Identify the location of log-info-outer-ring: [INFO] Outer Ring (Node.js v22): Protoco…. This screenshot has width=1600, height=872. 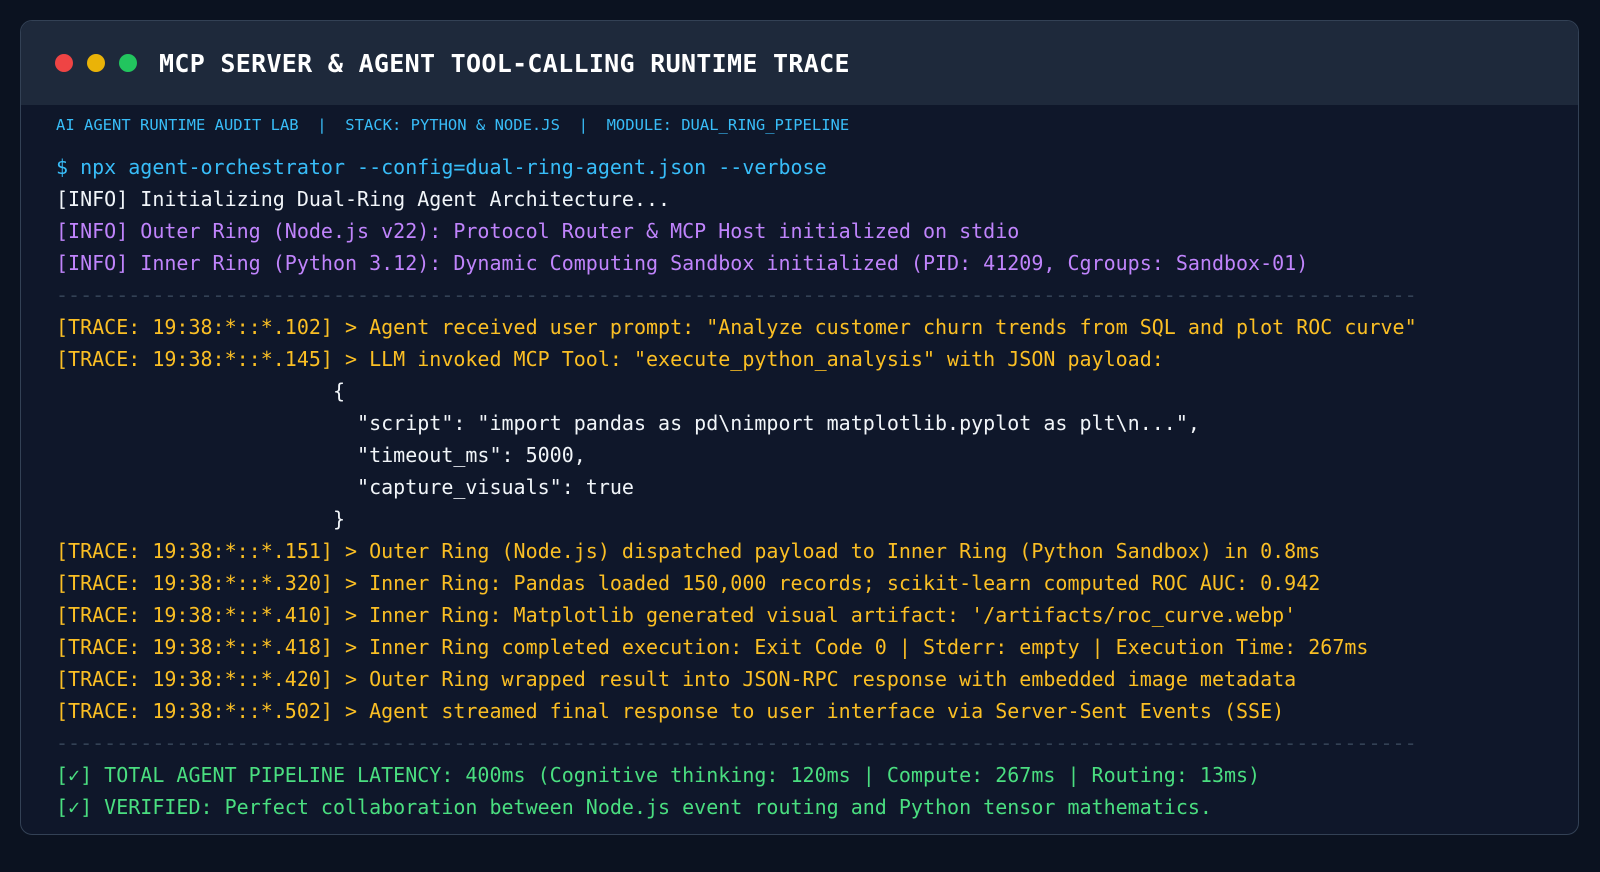
(538, 231).